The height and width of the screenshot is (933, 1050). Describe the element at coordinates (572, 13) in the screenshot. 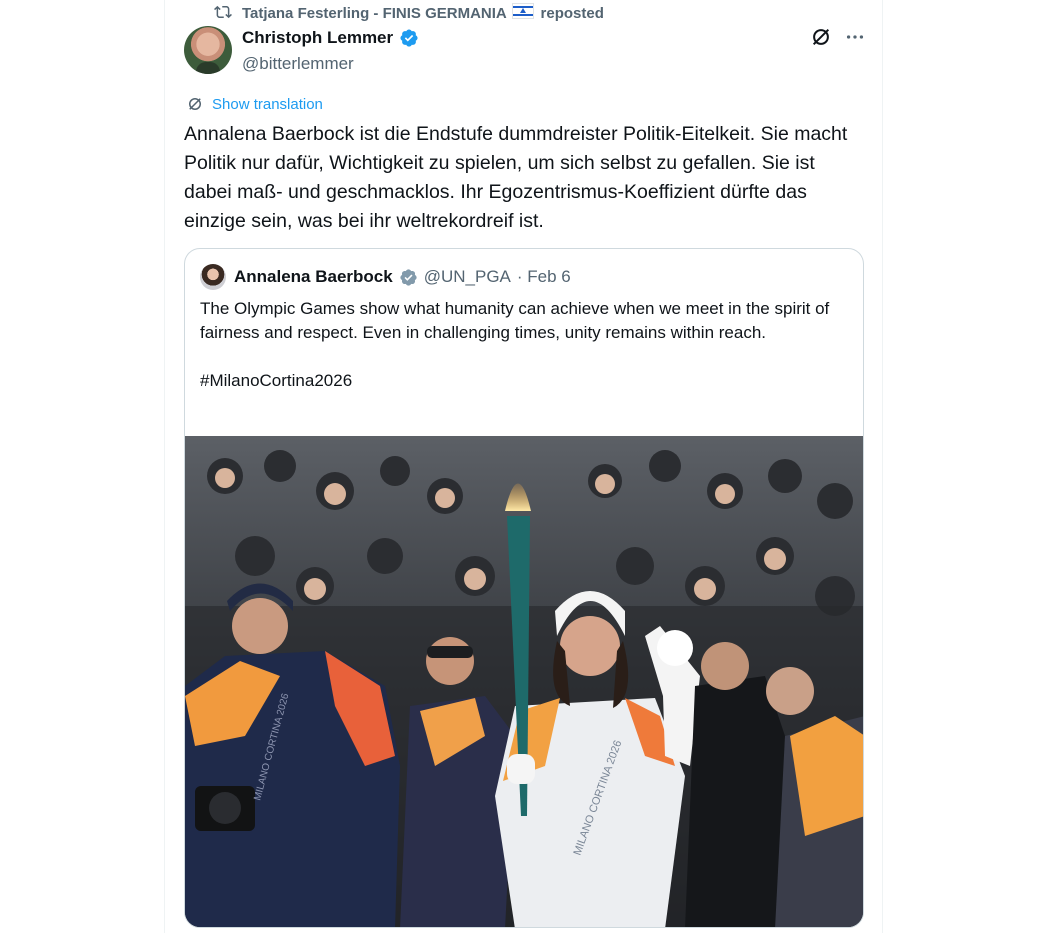

I see `repost-suffix: reposted` at that location.